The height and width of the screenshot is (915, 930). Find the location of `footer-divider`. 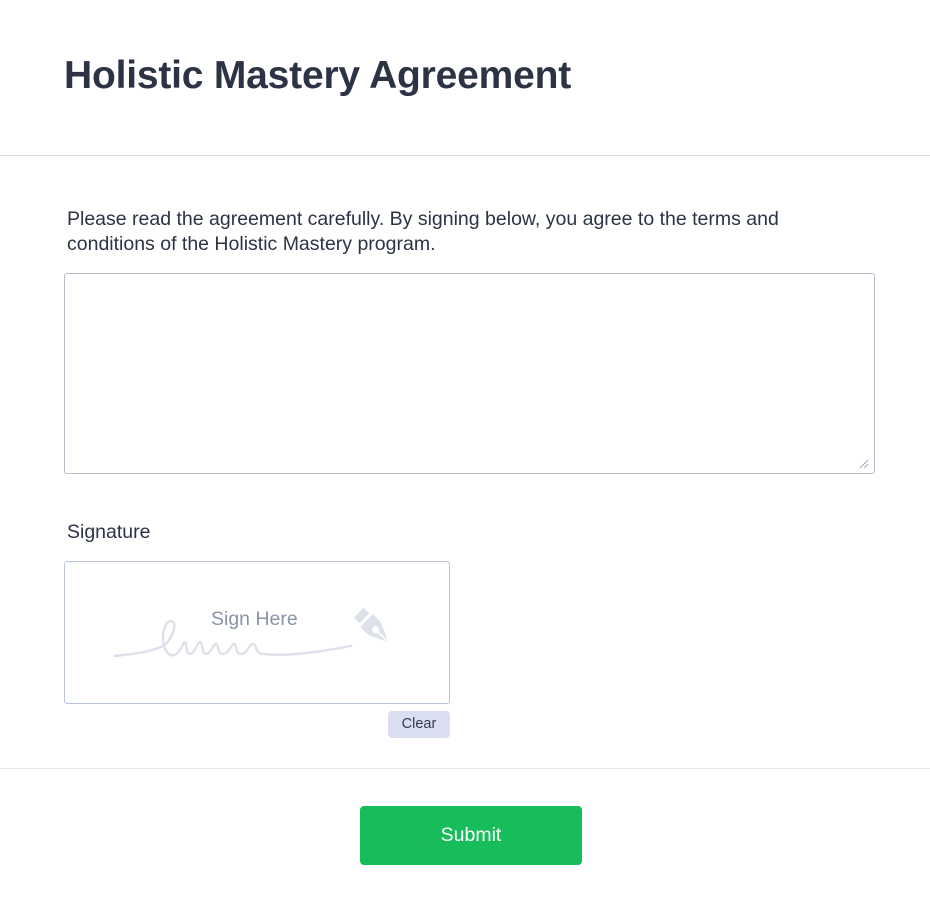

footer-divider is located at coordinates (465, 768).